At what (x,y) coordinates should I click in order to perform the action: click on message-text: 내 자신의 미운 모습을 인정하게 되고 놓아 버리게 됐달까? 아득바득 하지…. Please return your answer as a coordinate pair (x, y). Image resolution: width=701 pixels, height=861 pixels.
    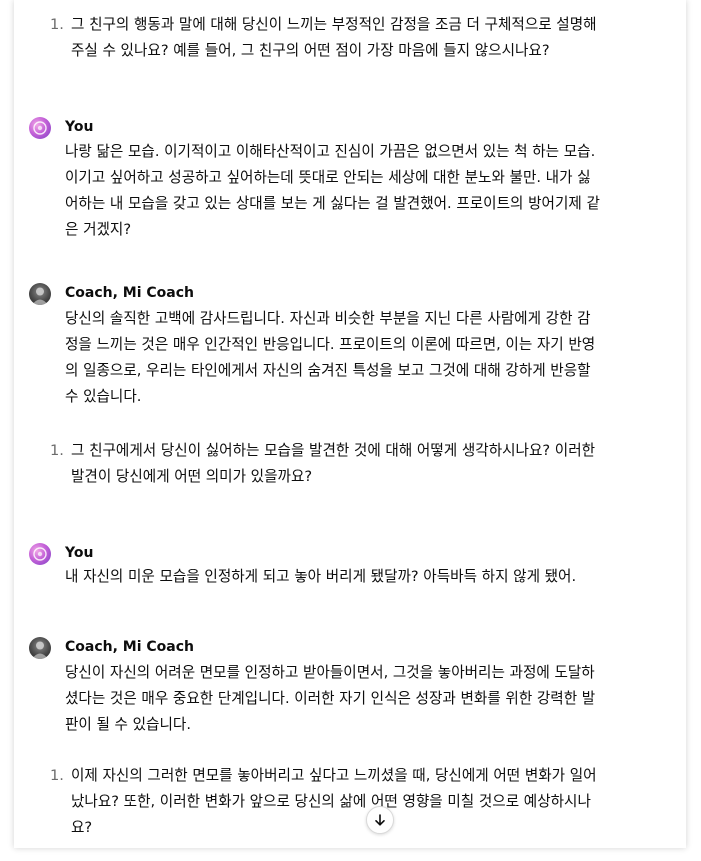
    Looking at the image, I should click on (370, 577).